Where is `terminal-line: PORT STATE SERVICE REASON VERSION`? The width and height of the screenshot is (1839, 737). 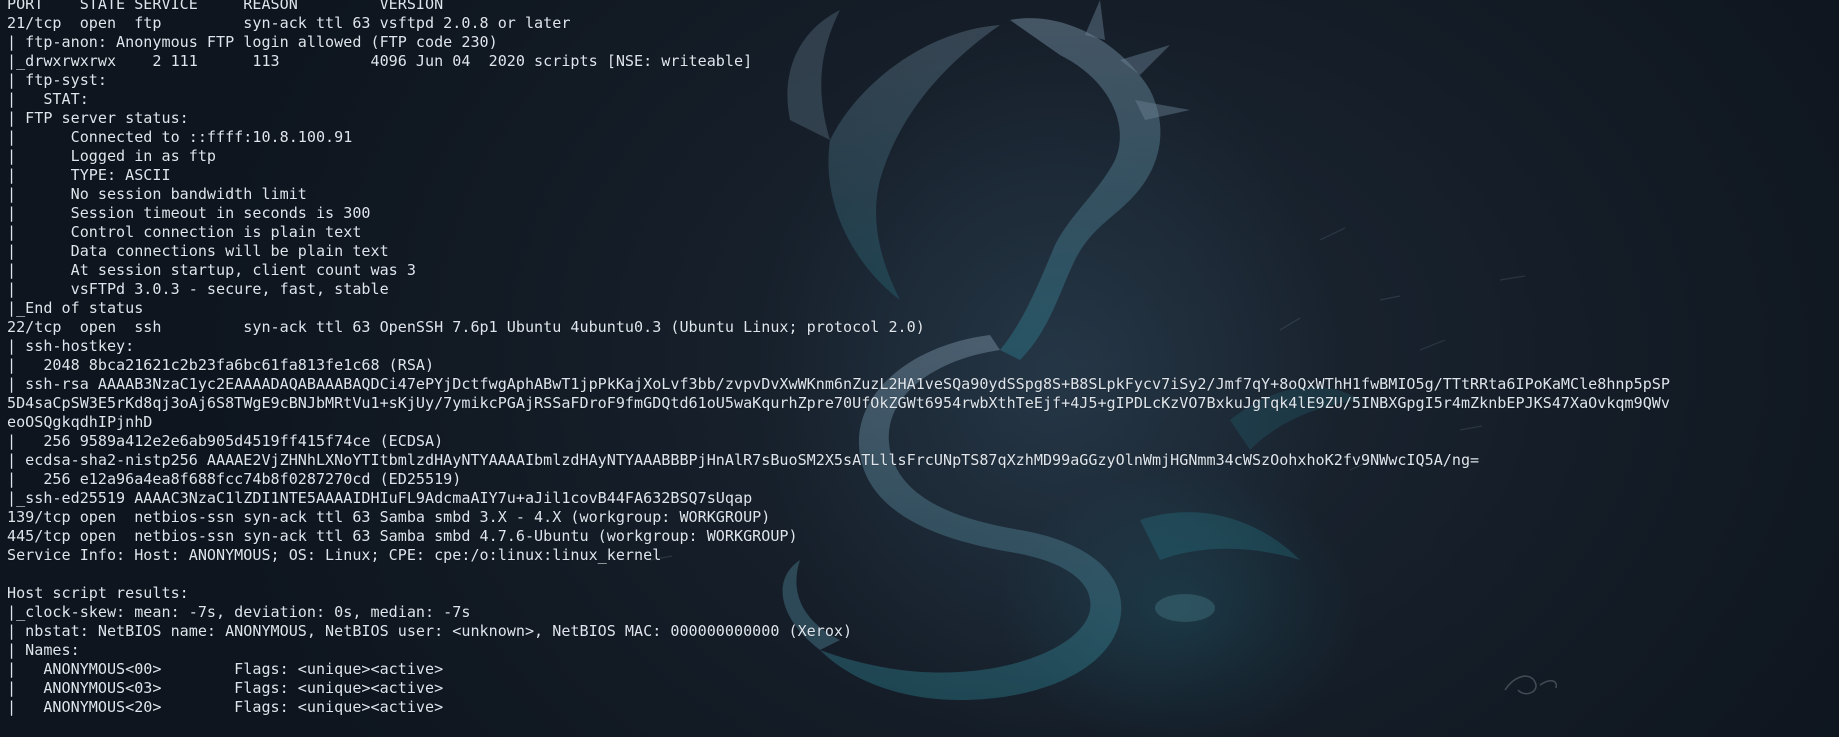 terminal-line: PORT STATE SERVICE REASON VERSION is located at coordinates (225, 6).